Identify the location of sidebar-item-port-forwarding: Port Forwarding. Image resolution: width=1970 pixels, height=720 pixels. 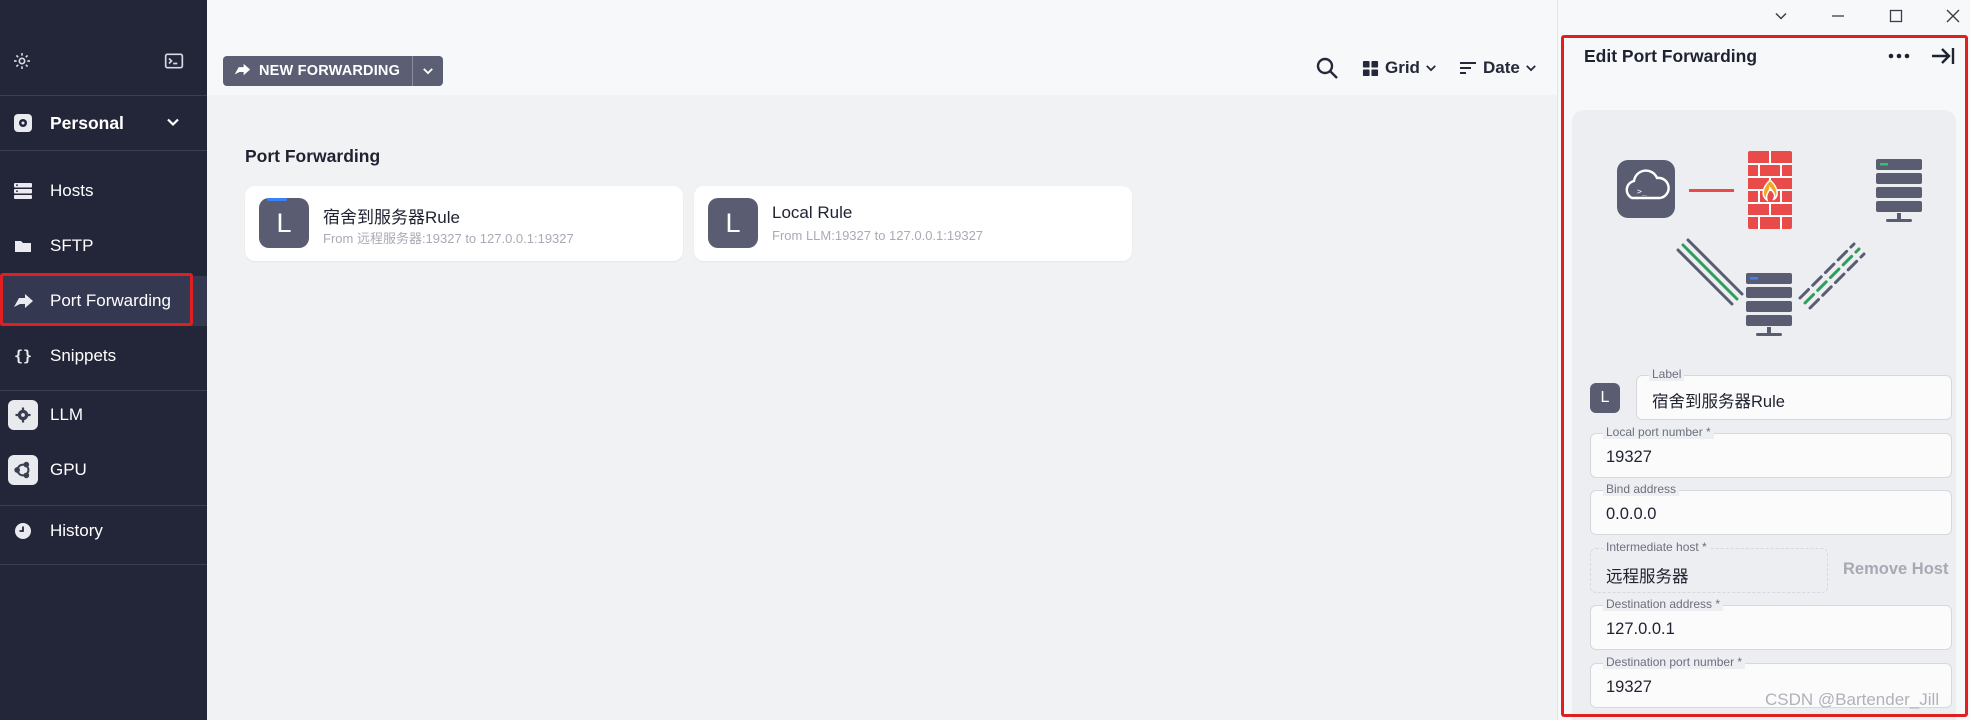
(103, 301).